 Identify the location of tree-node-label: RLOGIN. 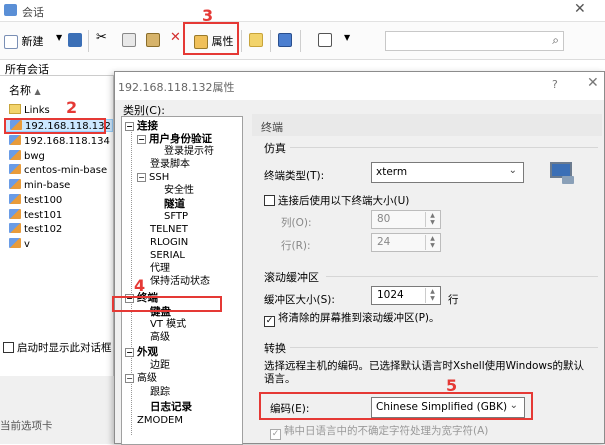
(169, 242).